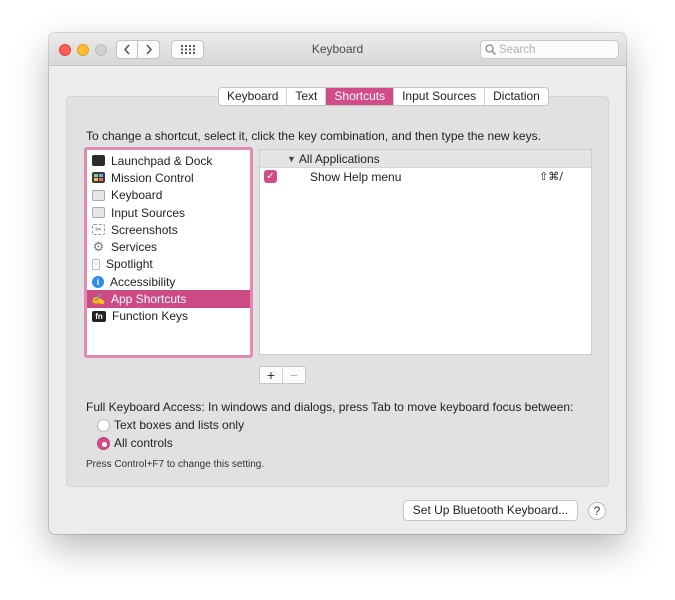  What do you see at coordinates (425, 177) in the screenshot?
I see `shortcut-row: ✓ Show Help menu ⇧⌘/` at bounding box center [425, 177].